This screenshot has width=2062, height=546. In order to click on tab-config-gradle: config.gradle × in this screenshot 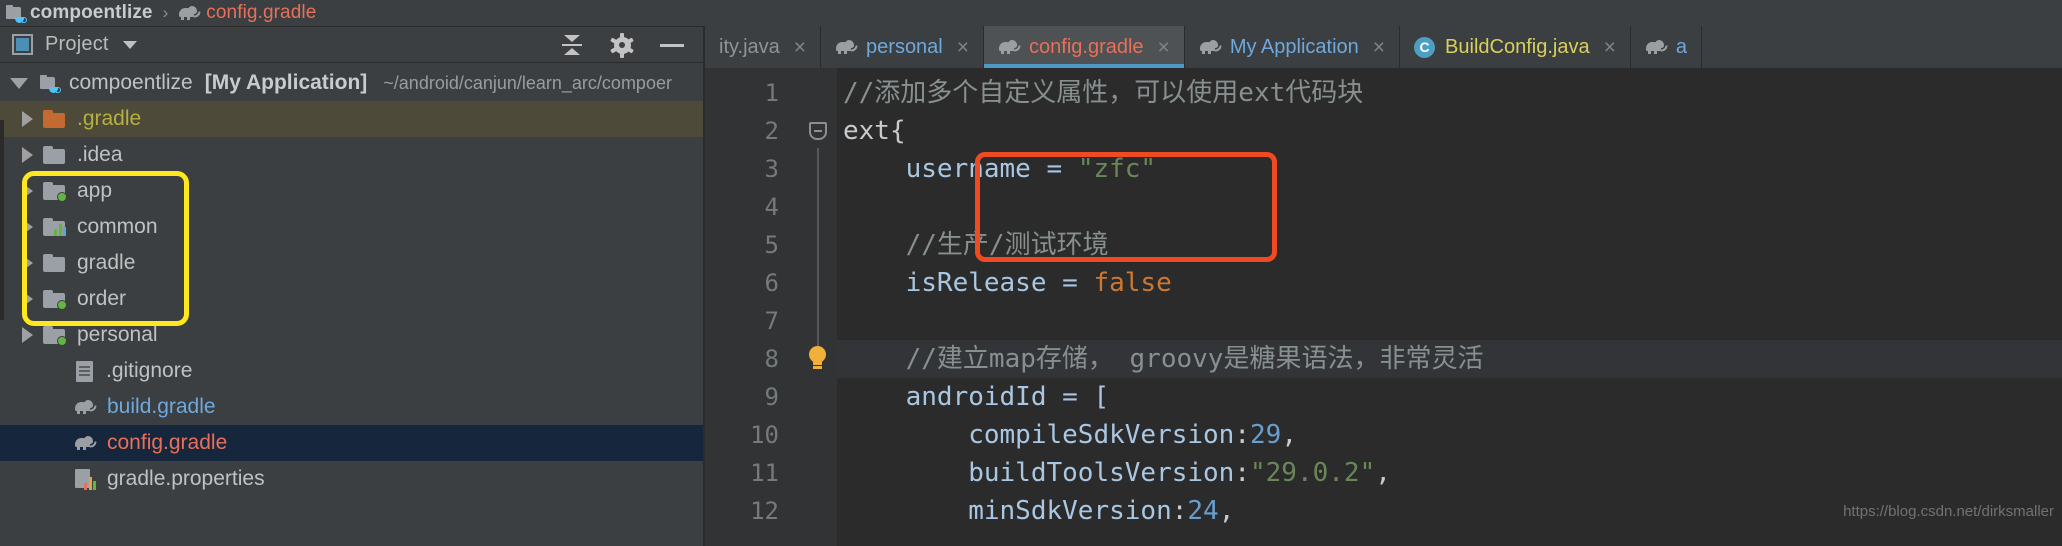, I will do `click(1084, 47)`.